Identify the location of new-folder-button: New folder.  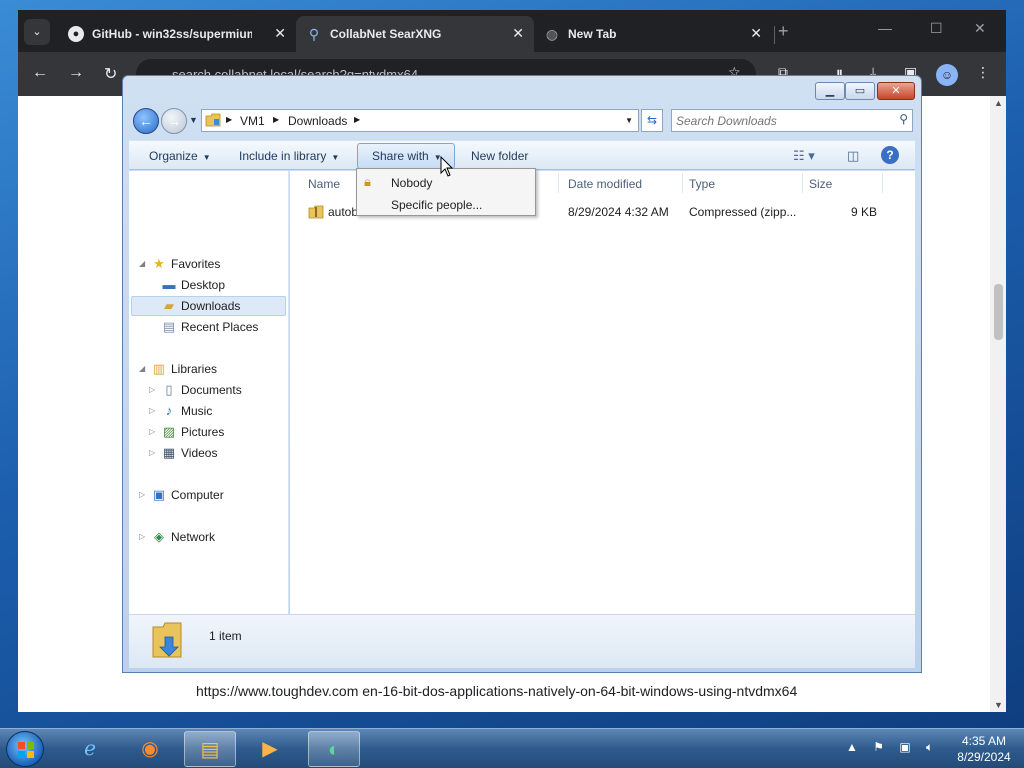
(499, 156).